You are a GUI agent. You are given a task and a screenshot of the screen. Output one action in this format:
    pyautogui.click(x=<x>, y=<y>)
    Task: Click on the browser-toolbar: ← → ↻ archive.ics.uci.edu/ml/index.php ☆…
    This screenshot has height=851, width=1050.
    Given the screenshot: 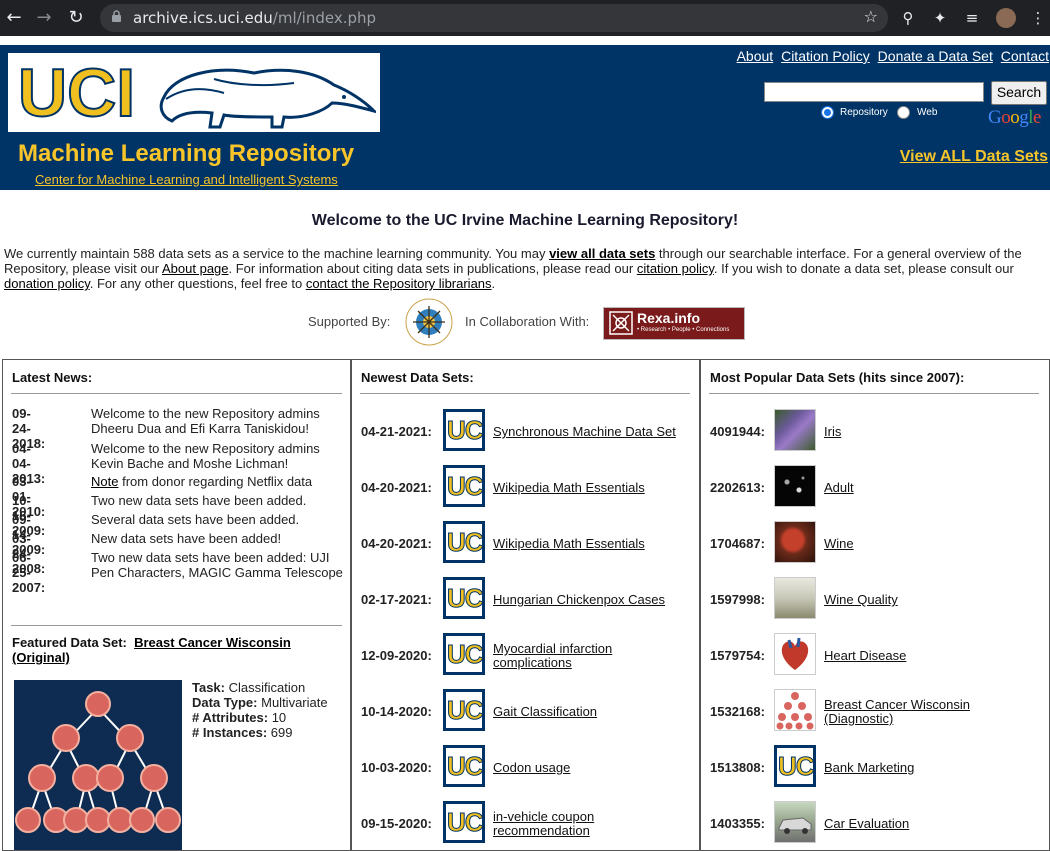 What is the action you would take?
    pyautogui.click(x=525, y=18)
    